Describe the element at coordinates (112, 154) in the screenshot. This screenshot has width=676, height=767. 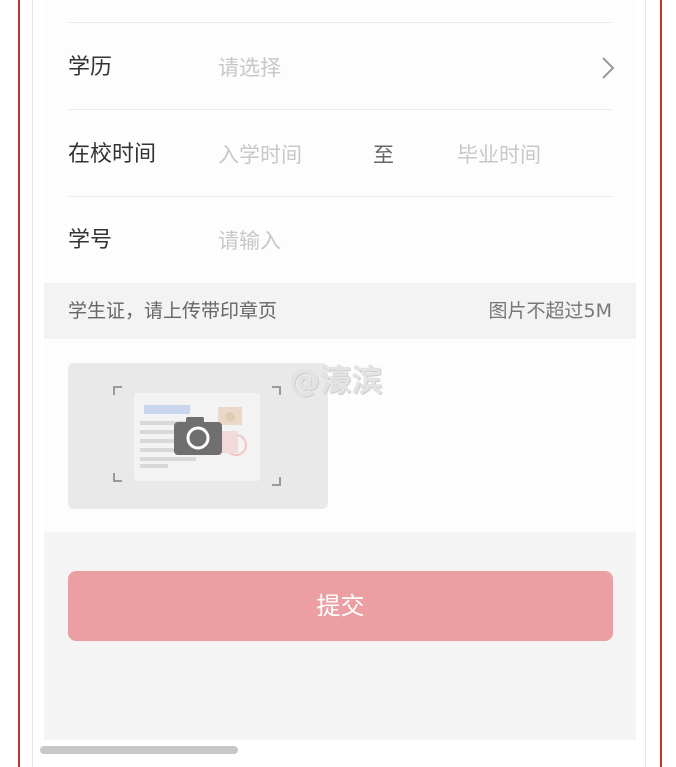
I see `school-time-label: 在校时间` at that location.